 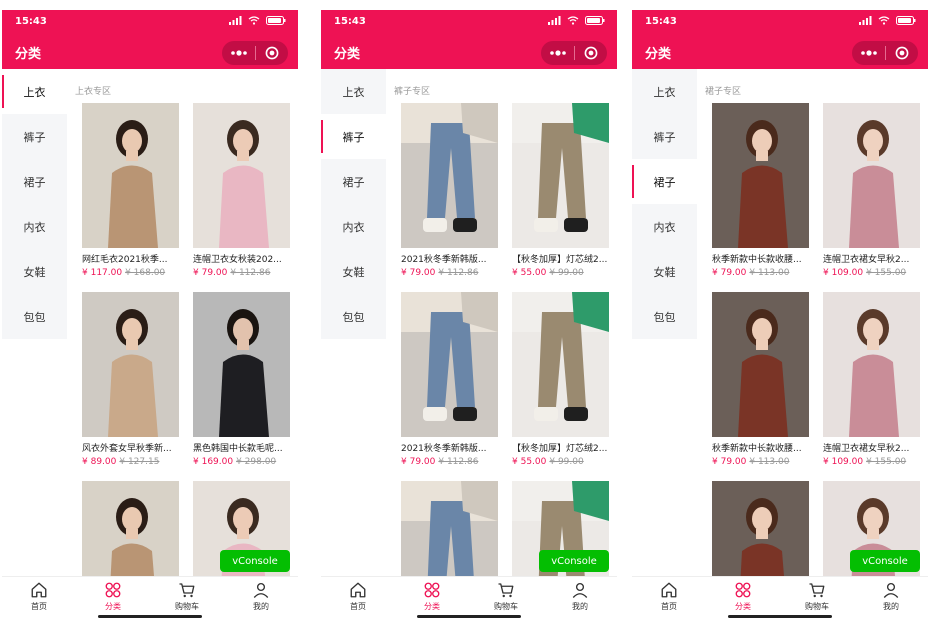 I want to click on tab-label: 分类, so click(x=432, y=606).